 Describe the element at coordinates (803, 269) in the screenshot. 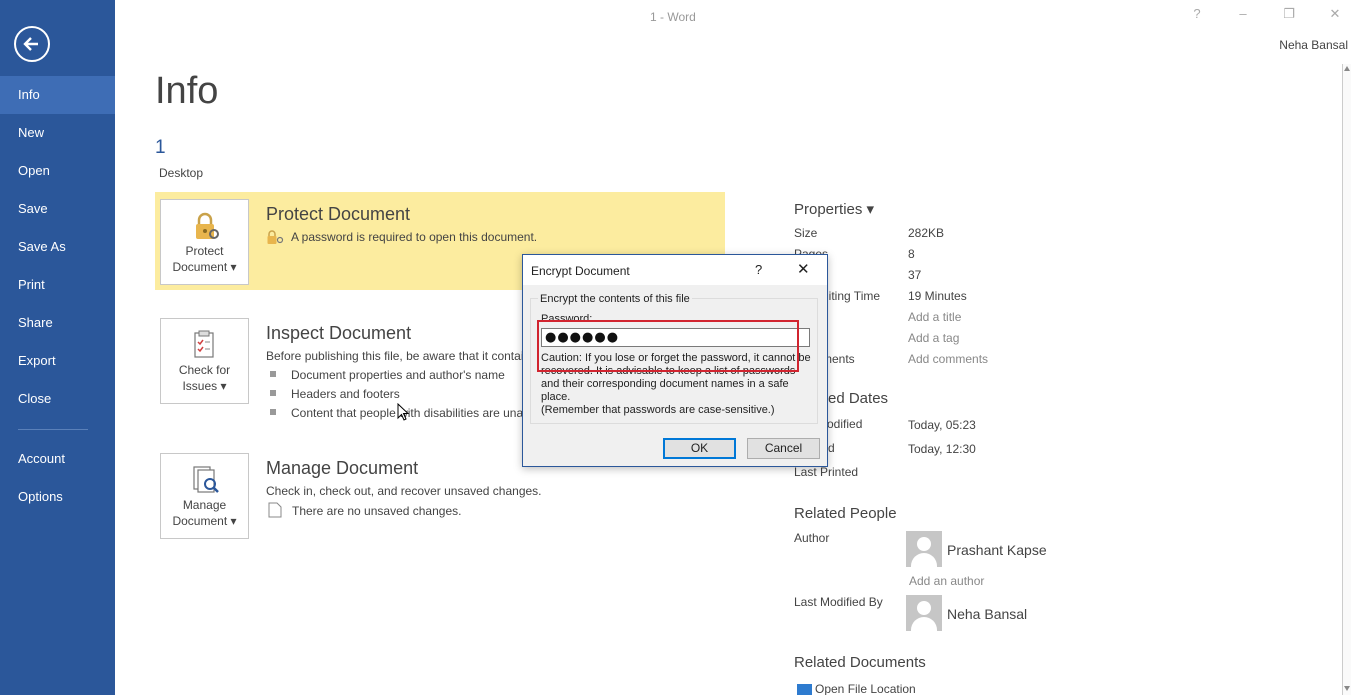

I see `dialog-close-button: ✕` at that location.